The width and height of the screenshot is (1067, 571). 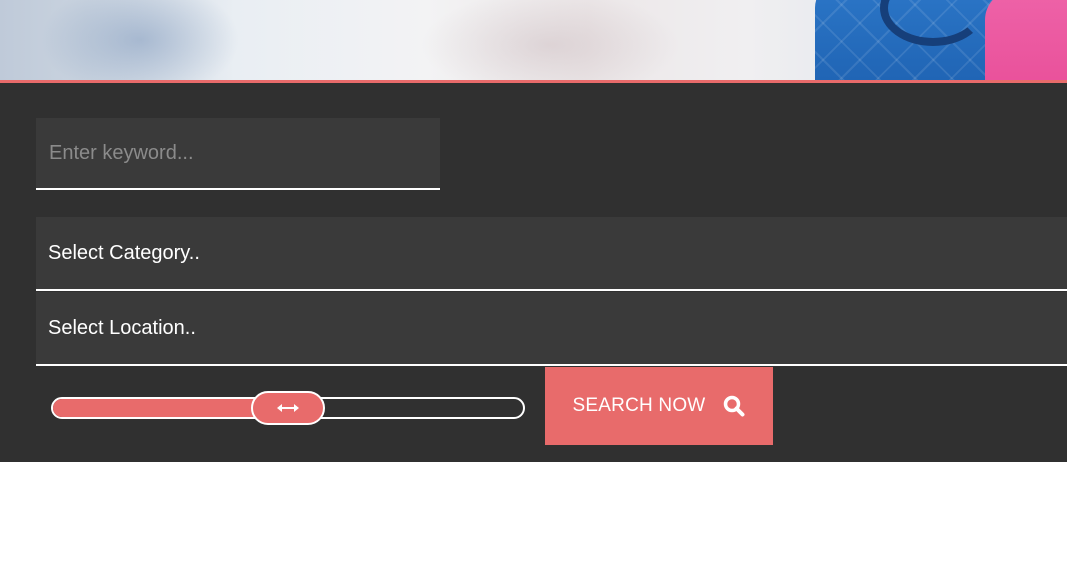 I want to click on hero-blur-left, so click(x=140, y=40).